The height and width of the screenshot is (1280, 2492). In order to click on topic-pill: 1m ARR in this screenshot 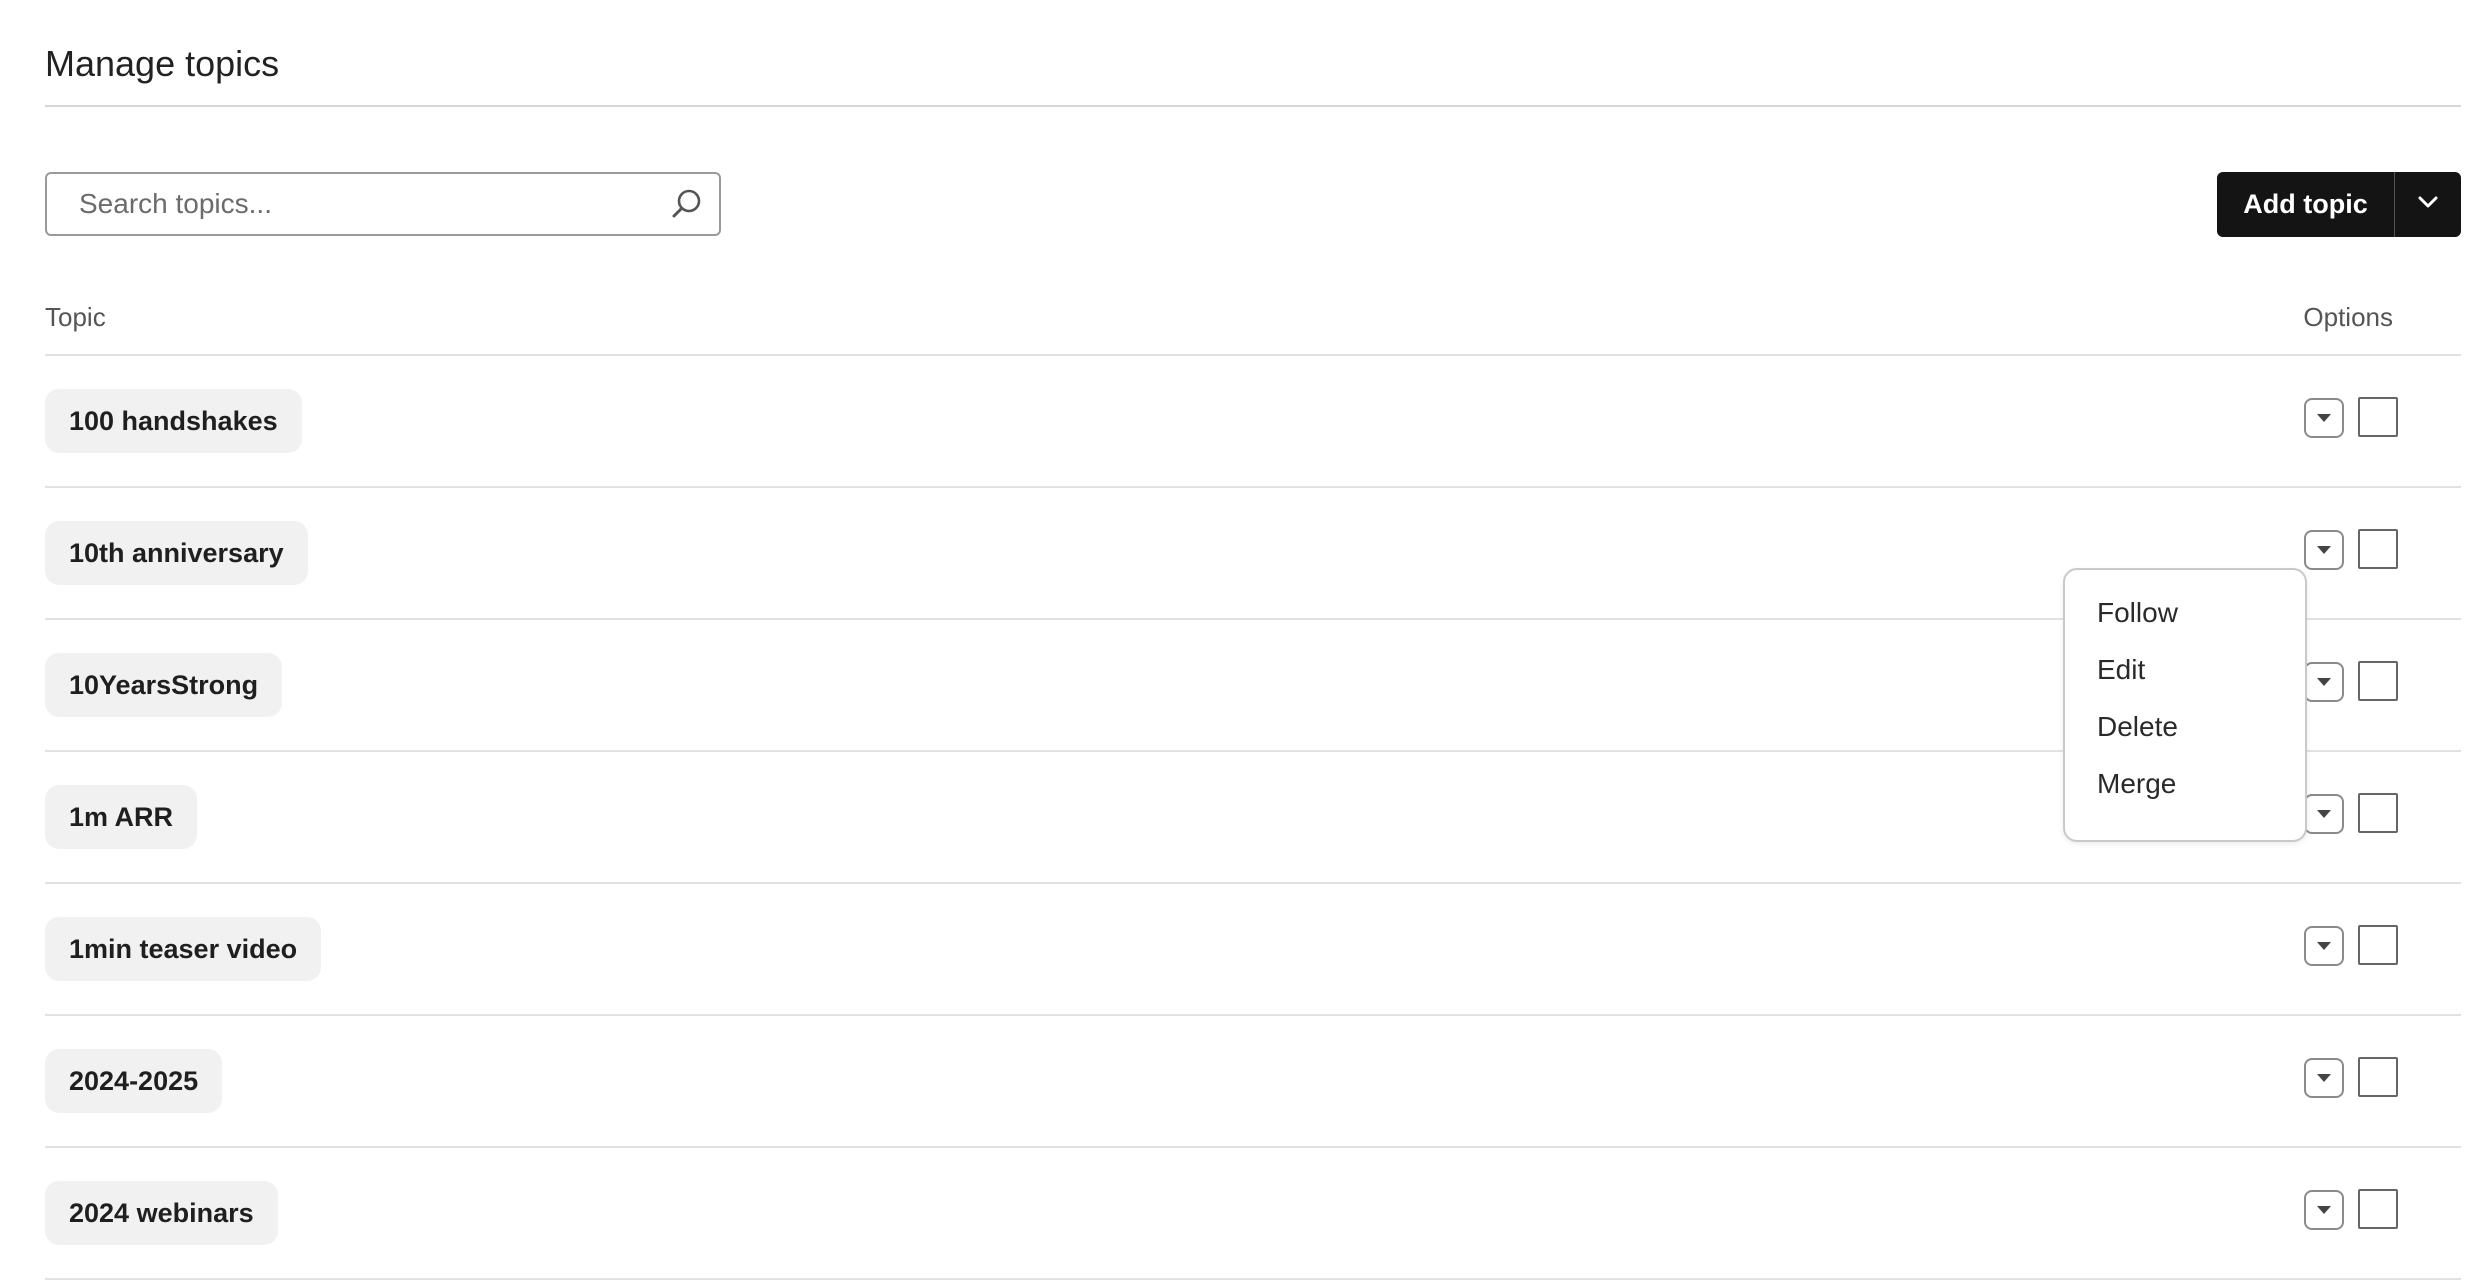, I will do `click(121, 817)`.